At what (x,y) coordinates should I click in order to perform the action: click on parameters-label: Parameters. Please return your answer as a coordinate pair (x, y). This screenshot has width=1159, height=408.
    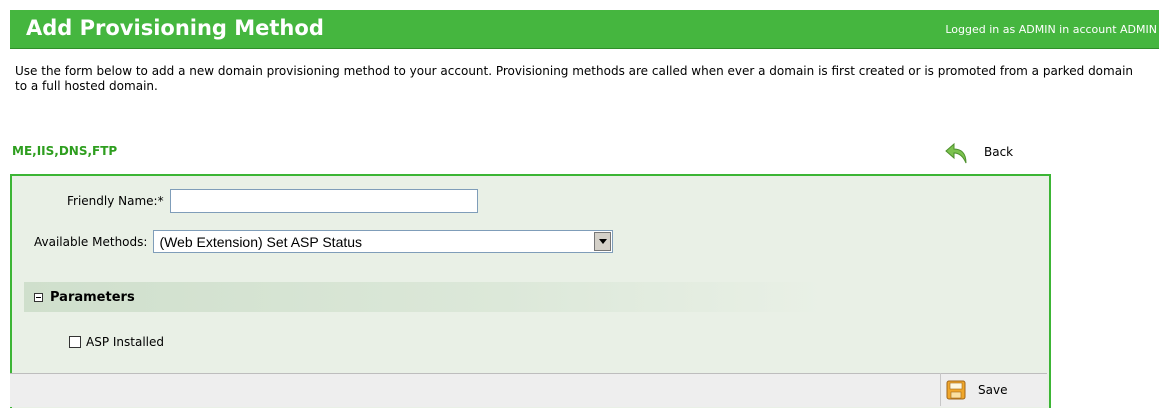
    Looking at the image, I should click on (92, 297).